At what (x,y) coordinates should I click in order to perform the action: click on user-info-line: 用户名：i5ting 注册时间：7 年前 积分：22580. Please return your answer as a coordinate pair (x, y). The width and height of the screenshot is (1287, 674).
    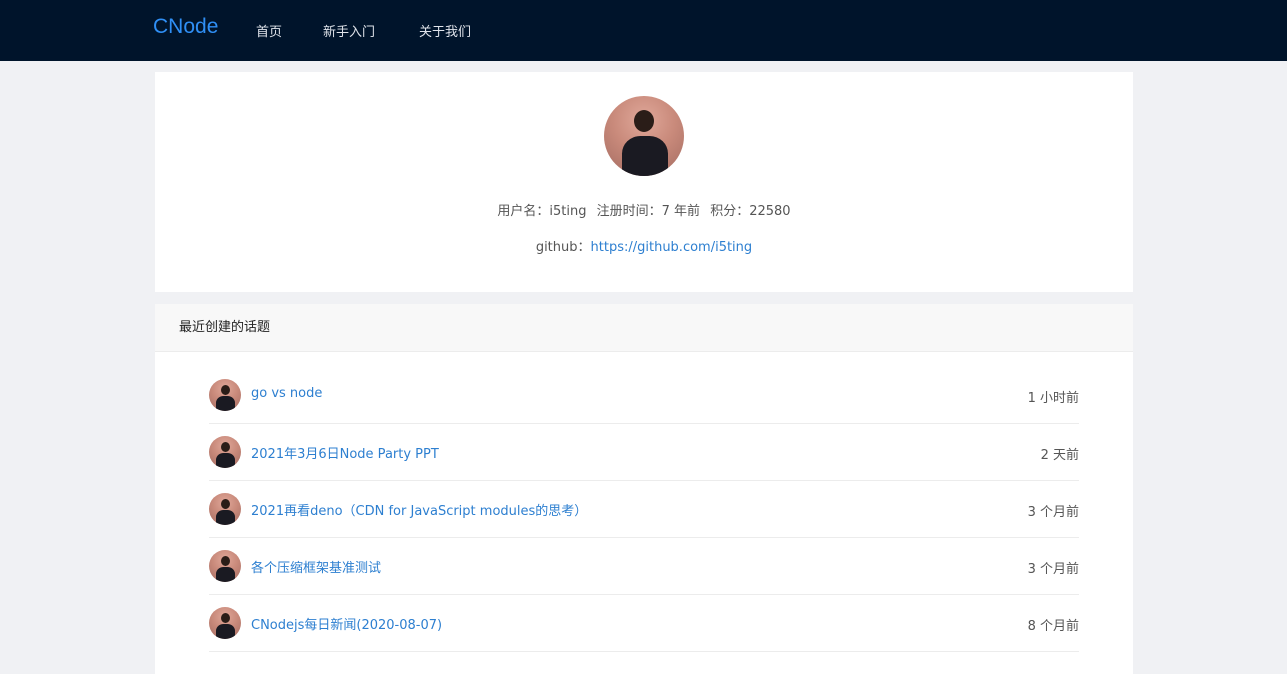
    Looking at the image, I should click on (644, 209).